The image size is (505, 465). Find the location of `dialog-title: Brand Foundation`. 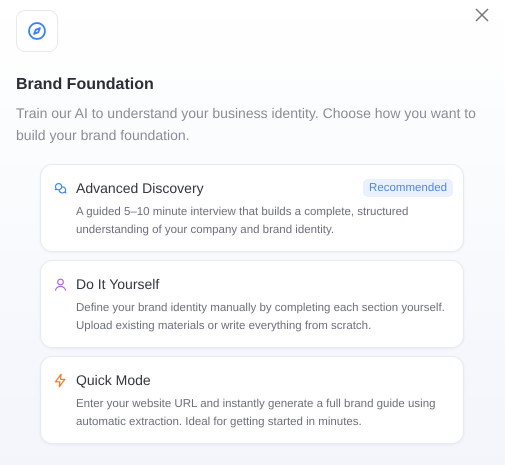

dialog-title: Brand Foundation is located at coordinates (85, 85).